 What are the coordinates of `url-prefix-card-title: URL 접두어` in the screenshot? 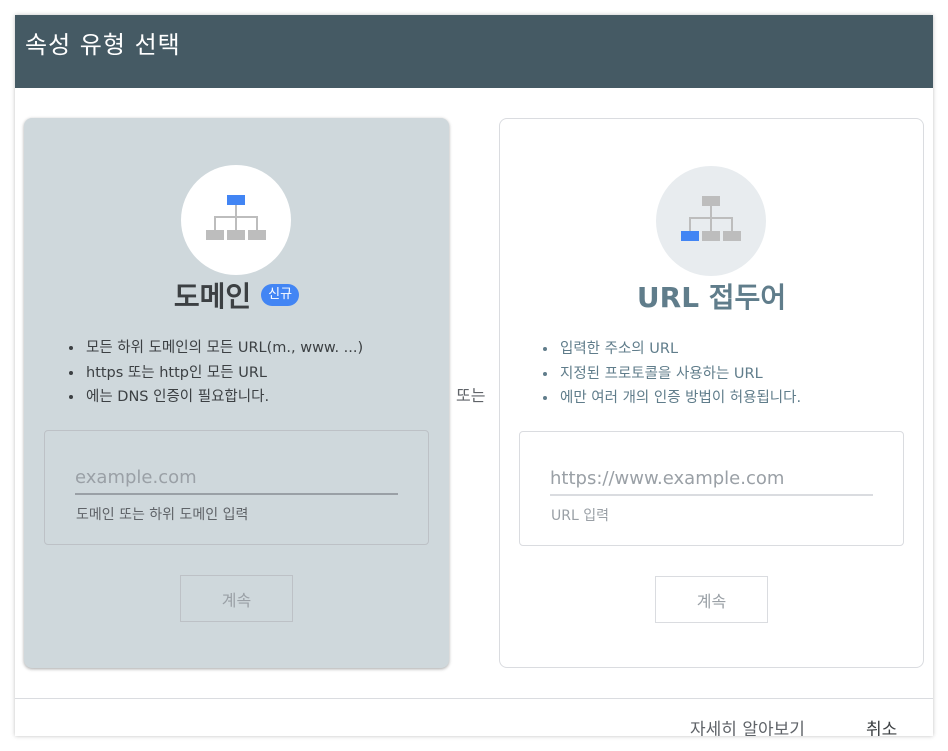 It's located at (711, 297).